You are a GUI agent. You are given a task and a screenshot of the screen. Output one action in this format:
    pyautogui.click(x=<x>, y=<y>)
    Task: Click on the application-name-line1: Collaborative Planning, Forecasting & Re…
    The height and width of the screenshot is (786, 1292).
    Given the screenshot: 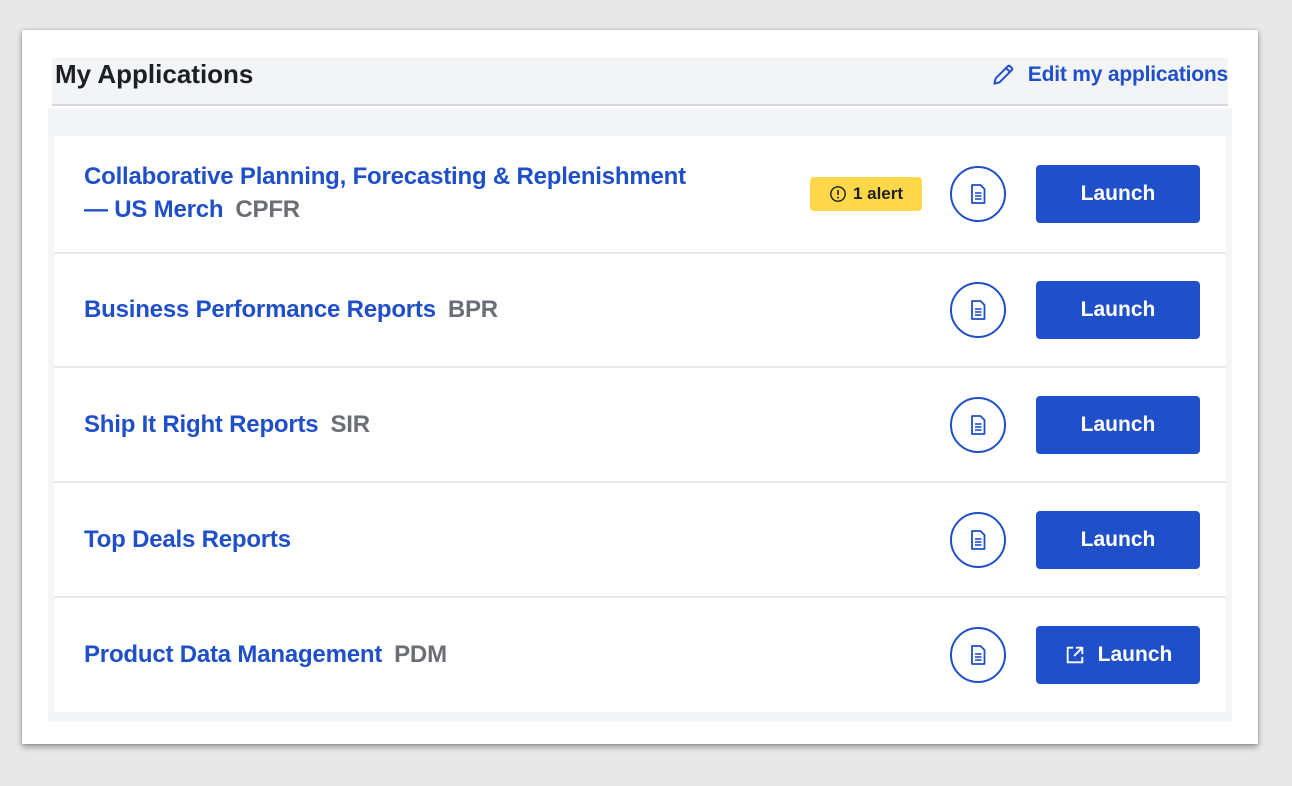 What is the action you would take?
    pyautogui.click(x=385, y=176)
    